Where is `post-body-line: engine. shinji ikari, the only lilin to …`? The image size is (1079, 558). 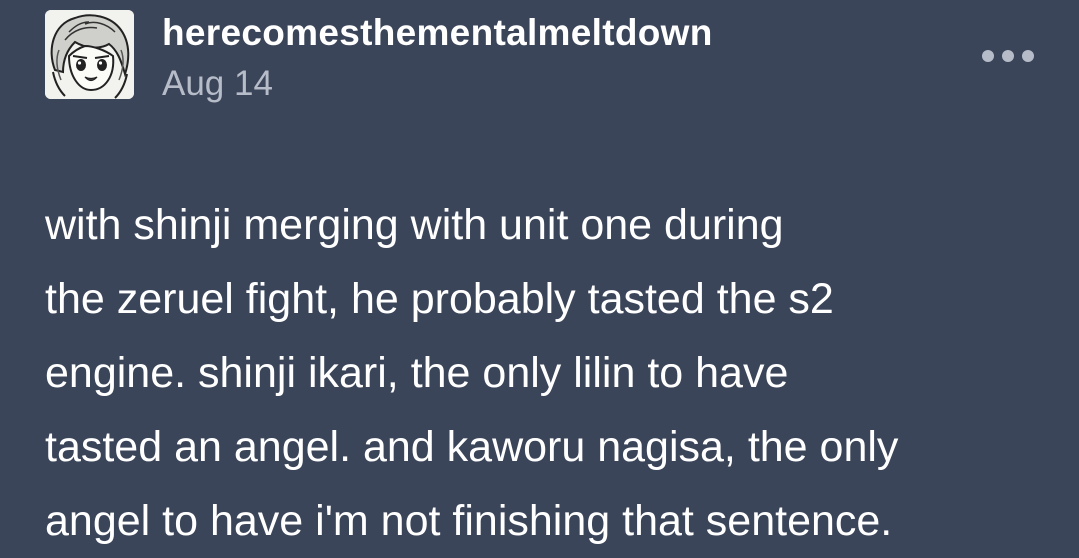 post-body-line: engine. shinji ikari, the only lilin to … is located at coordinates (417, 373).